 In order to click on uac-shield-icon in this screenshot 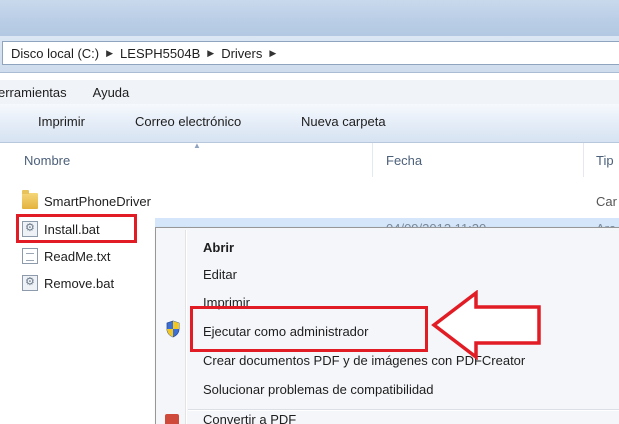, I will do `click(173, 329)`.